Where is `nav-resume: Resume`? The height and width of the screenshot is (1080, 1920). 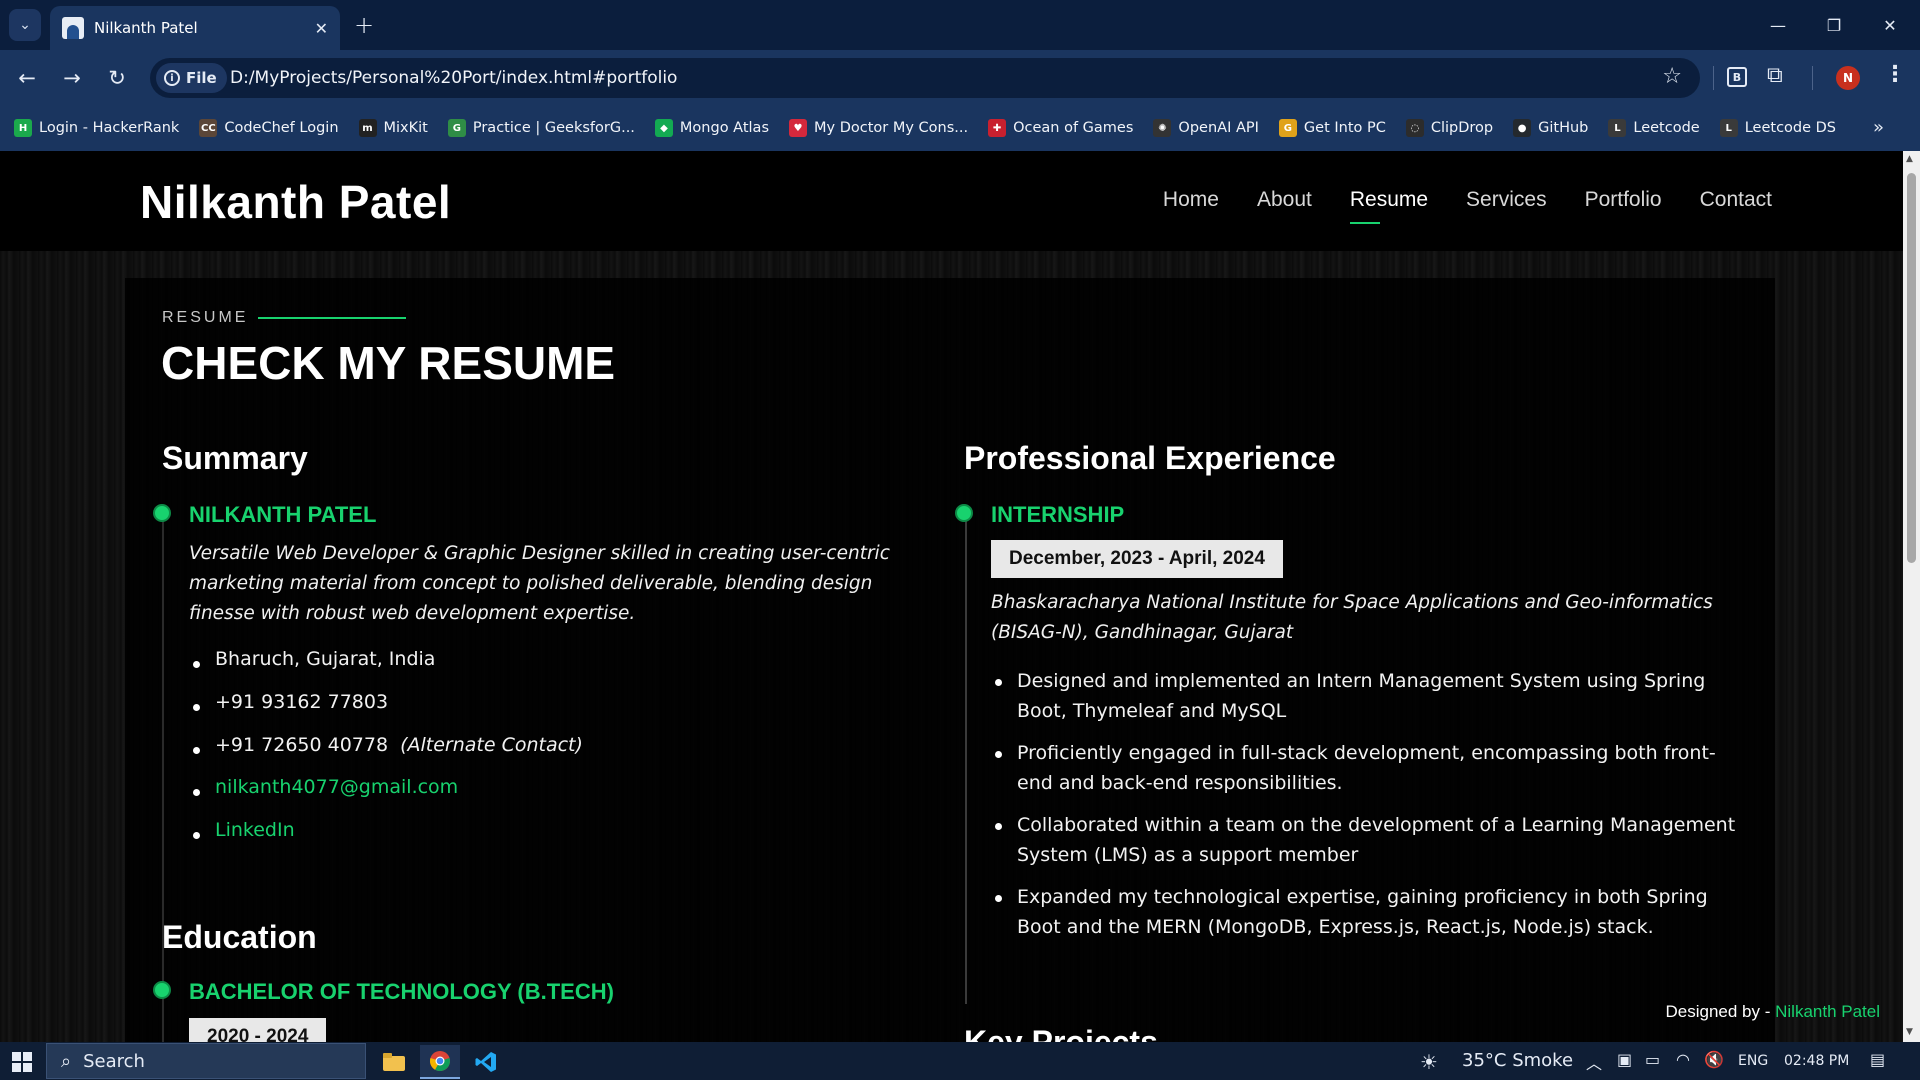 nav-resume: Resume is located at coordinates (1388, 206).